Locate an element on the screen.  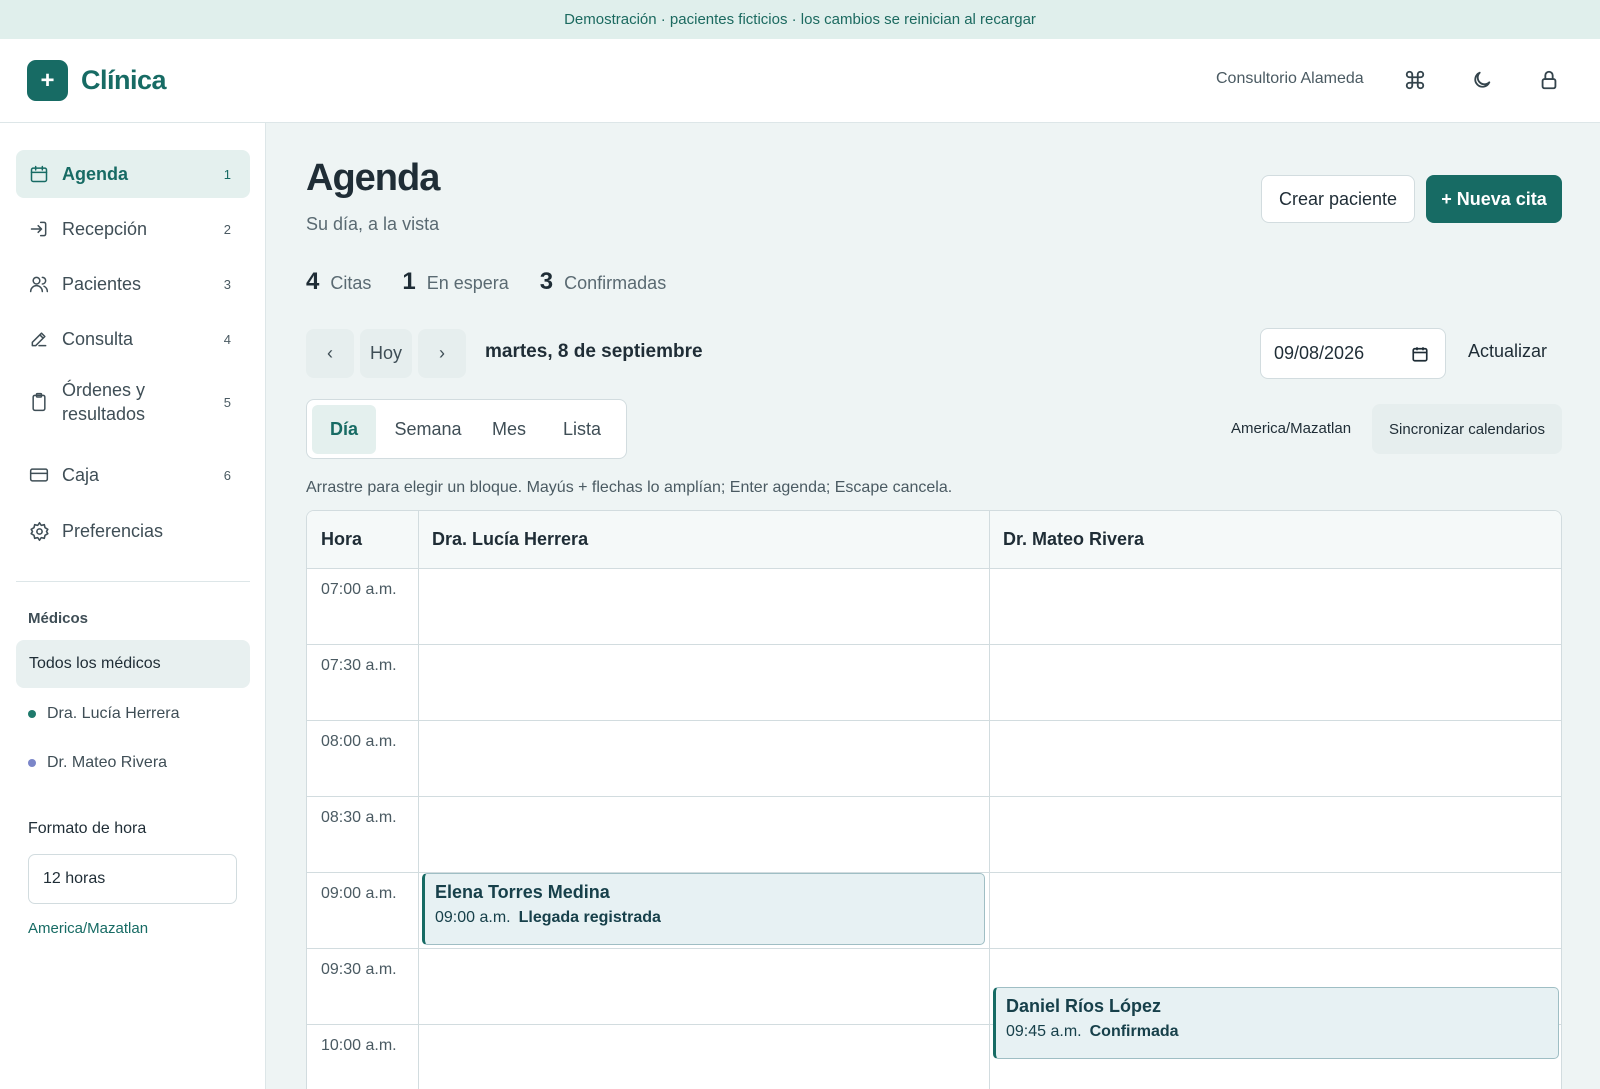
doctors-heading: Médicos is located at coordinates (58, 618).